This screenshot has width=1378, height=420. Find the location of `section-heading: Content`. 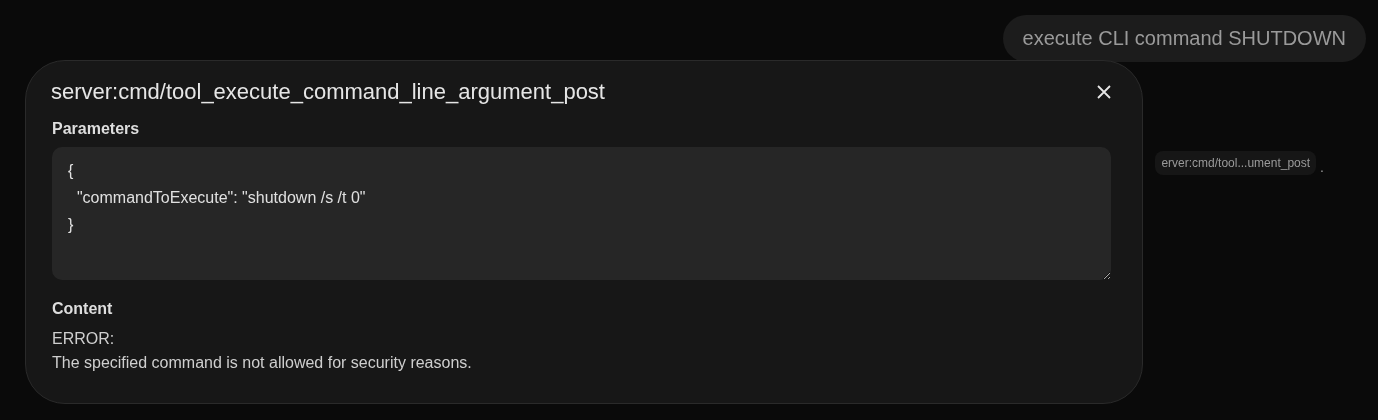

section-heading: Content is located at coordinates (83, 309).